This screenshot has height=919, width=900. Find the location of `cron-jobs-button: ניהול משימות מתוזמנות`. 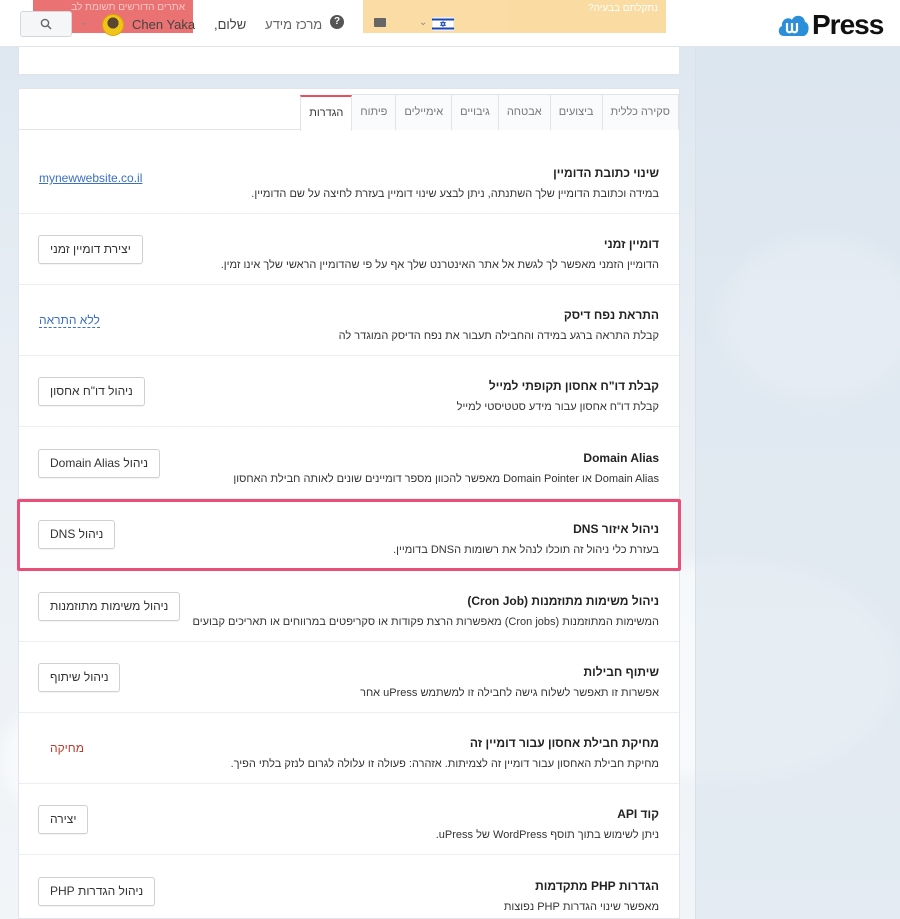

cron-jobs-button: ניהול משימות מתוזמנות is located at coordinates (109, 606).